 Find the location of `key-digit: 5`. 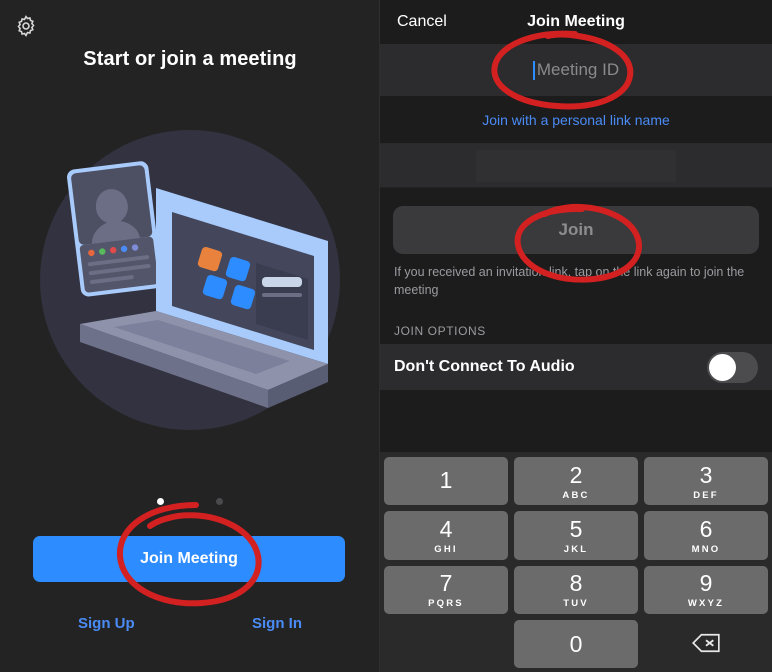

key-digit: 5 is located at coordinates (576, 528).